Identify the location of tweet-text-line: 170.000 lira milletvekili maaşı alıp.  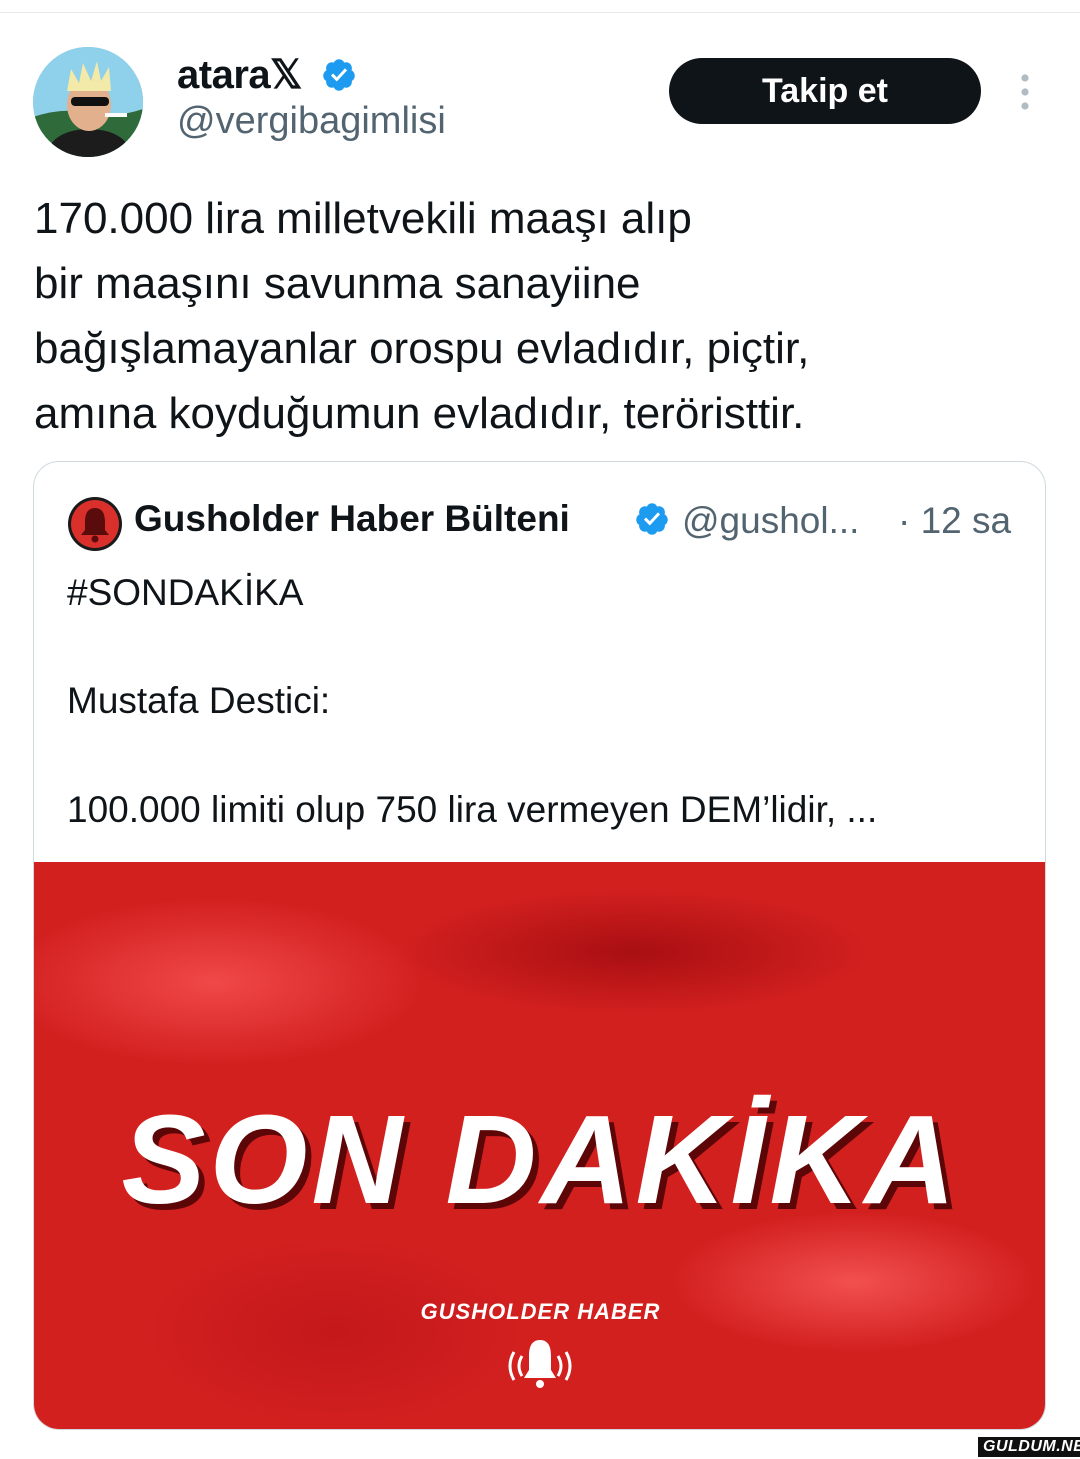
(363, 218).